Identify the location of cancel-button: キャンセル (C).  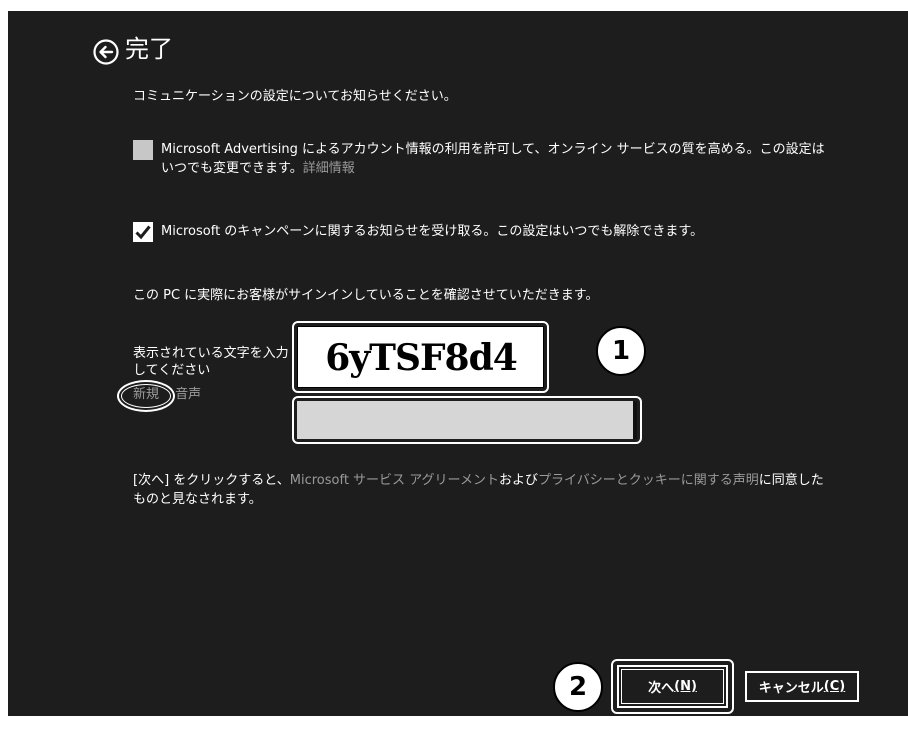
(802, 686).